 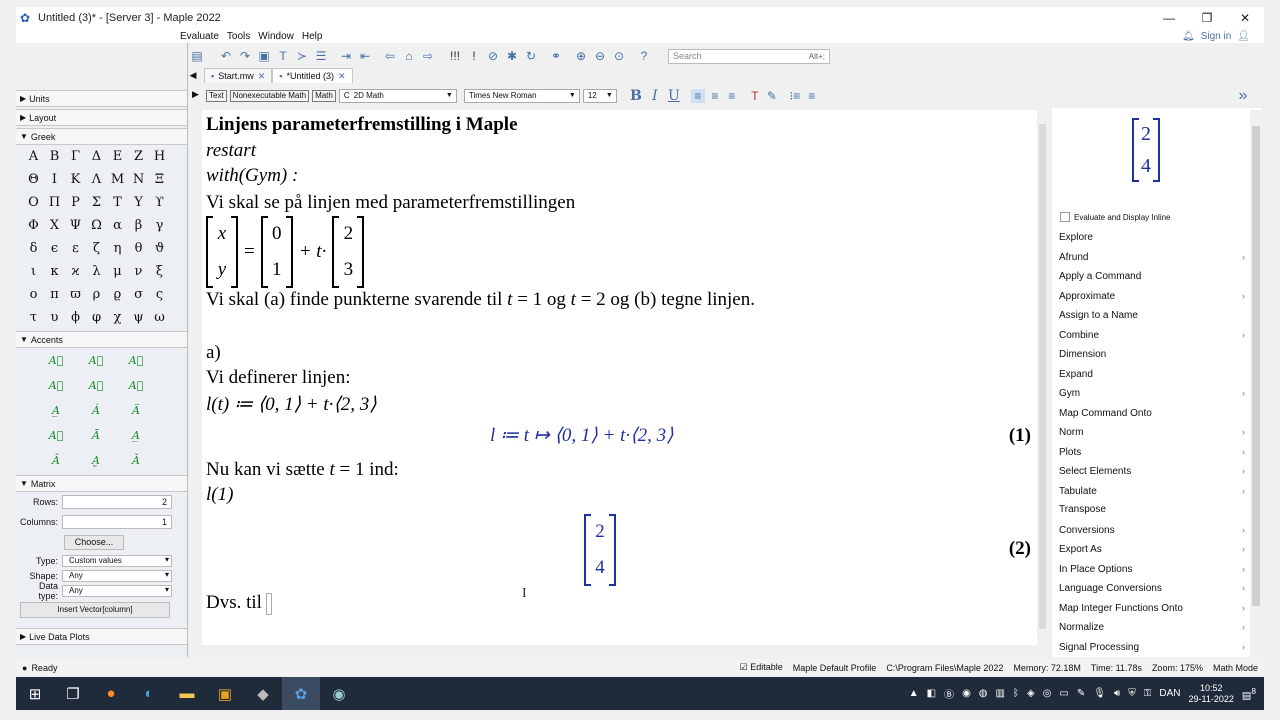 I want to click on context-panel-scrollbar, so click(x=1256, y=383).